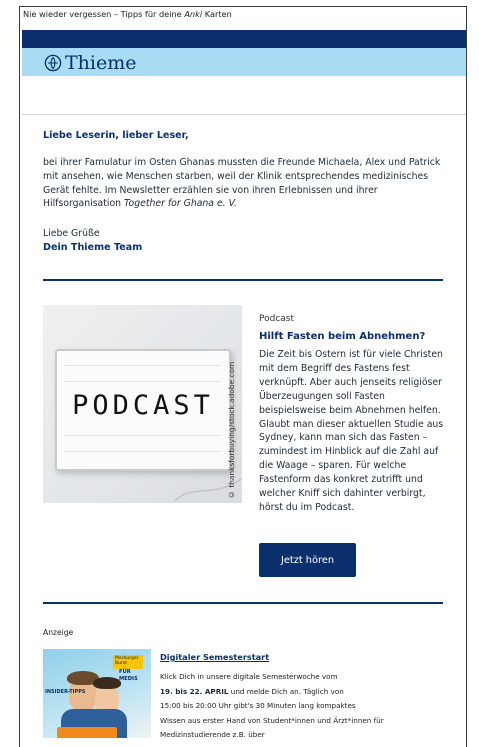 This screenshot has width=479, height=747. What do you see at coordinates (244, 114) in the screenshot?
I see `header-rule` at bounding box center [244, 114].